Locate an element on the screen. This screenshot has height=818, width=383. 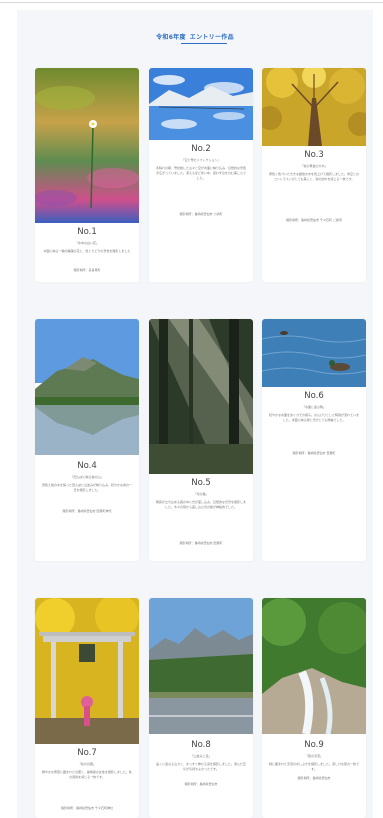
entry-number-7: No.7 is located at coordinates (87, 753).